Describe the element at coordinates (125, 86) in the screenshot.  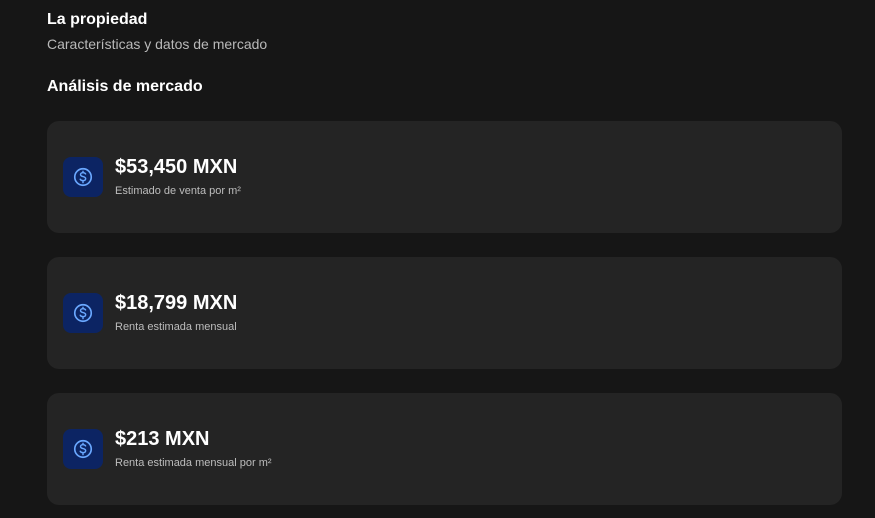
I see `market-analysis-title: Análisis de mercado` at that location.